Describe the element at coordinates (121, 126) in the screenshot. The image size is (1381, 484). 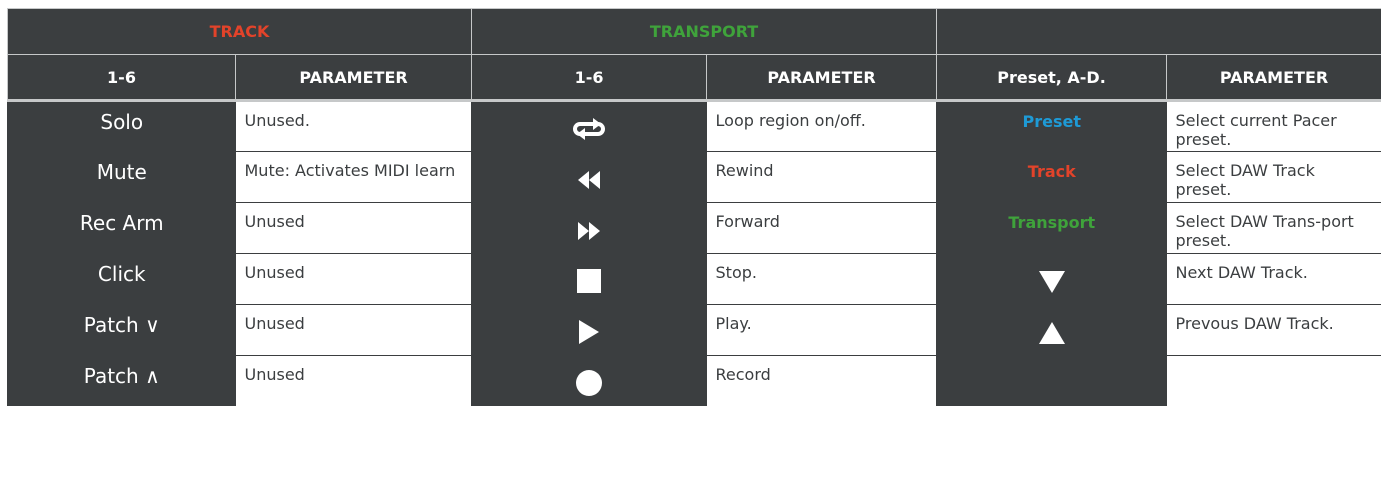
I see `track-key-solo: Solo` at that location.